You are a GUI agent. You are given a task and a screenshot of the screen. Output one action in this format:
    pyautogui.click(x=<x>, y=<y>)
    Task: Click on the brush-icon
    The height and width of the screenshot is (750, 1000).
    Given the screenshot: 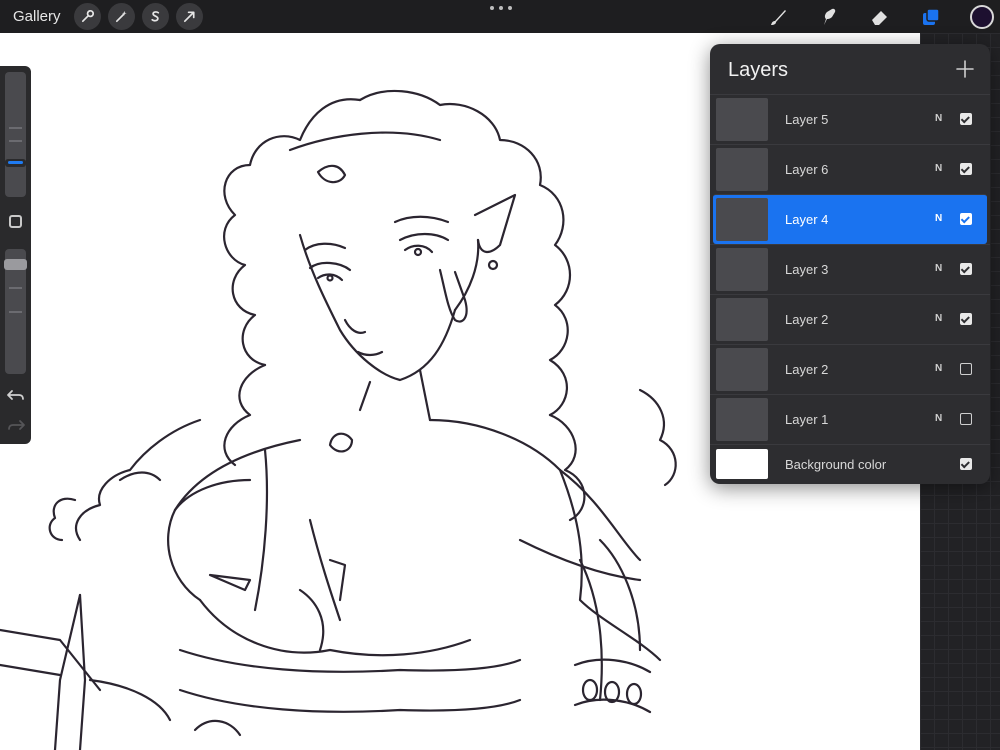 What is the action you would take?
    pyautogui.click(x=778, y=17)
    